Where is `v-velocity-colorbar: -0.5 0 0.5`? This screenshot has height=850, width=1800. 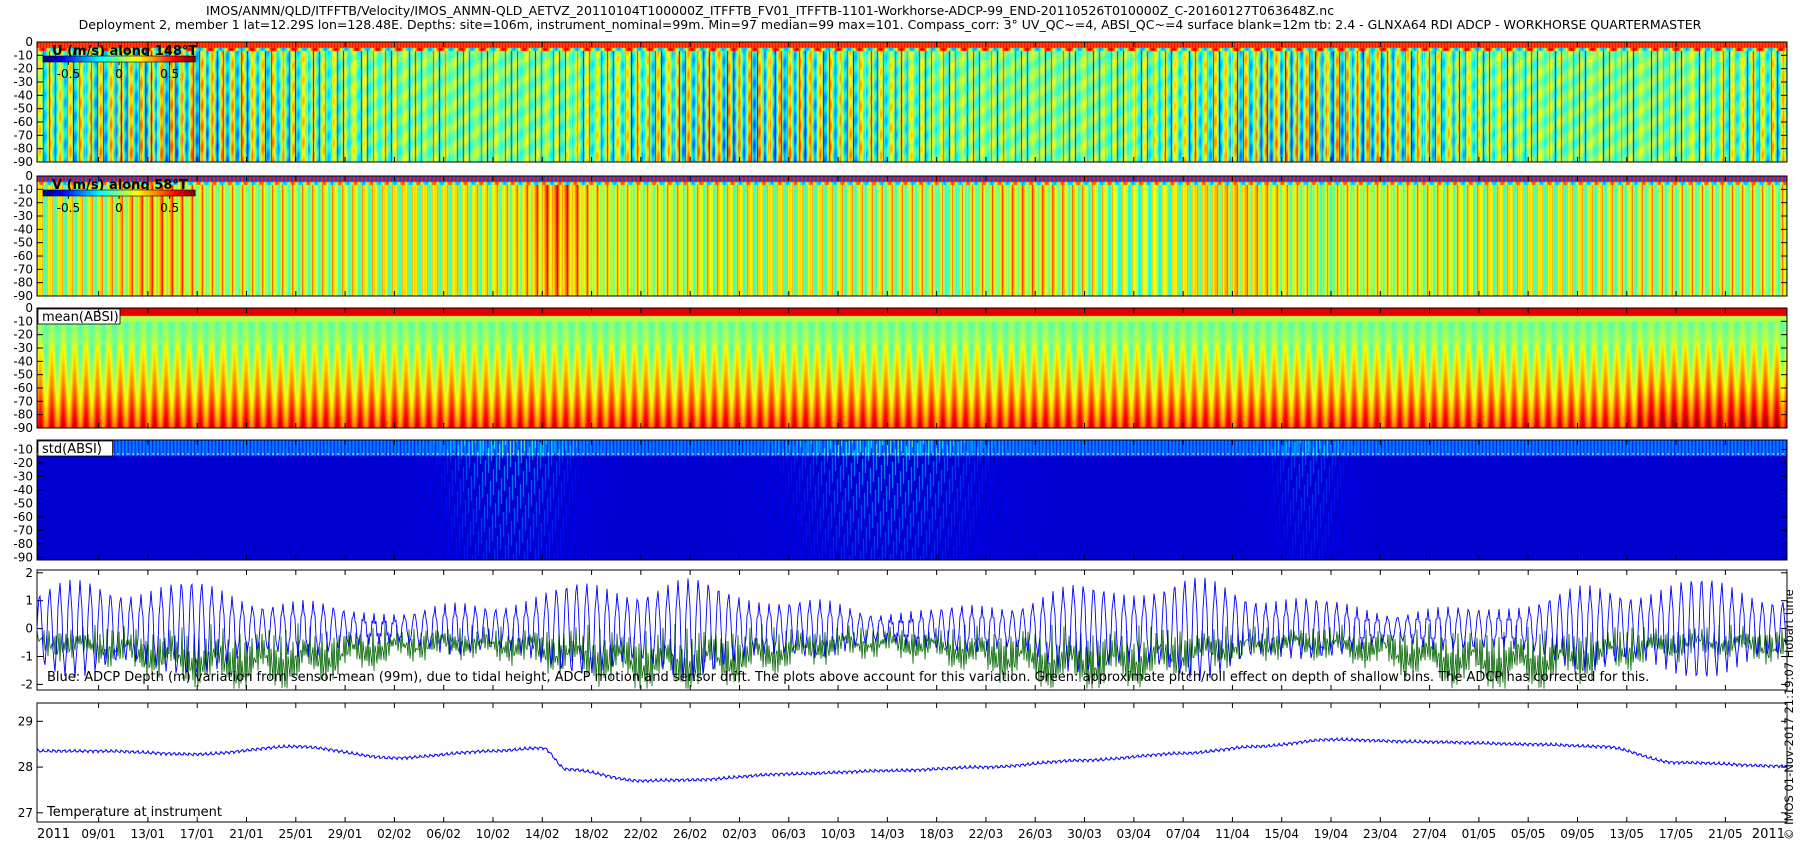
v-velocity-colorbar: -0.5 0 0.5 is located at coordinates (119, 202).